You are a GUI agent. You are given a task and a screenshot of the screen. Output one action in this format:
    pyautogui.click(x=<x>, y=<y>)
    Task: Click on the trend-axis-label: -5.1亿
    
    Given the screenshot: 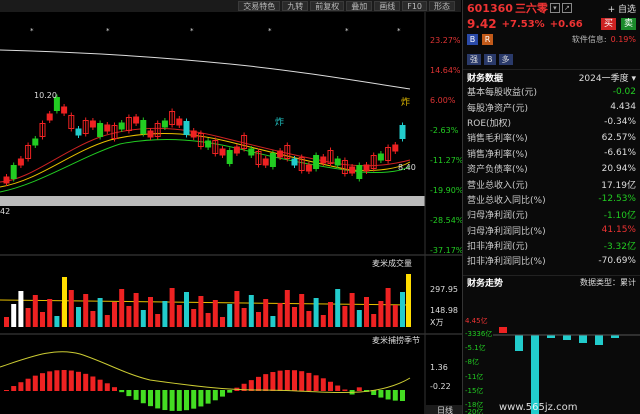 What is the action you would take?
    pyautogui.click(x=475, y=347)
    